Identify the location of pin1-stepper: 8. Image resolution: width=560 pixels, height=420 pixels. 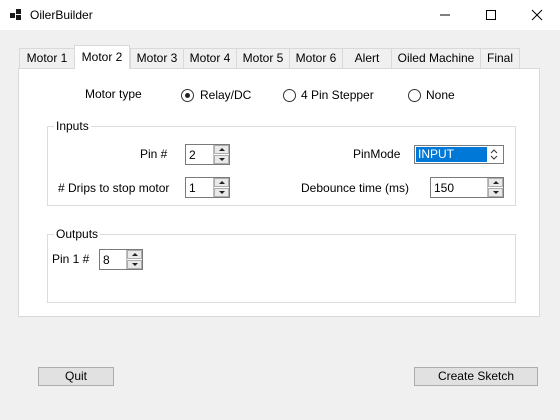
(121, 259).